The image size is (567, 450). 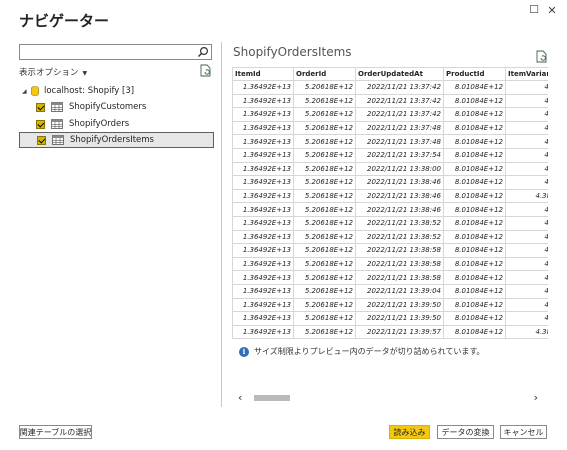 I want to click on close-button: ✕, so click(x=552, y=10).